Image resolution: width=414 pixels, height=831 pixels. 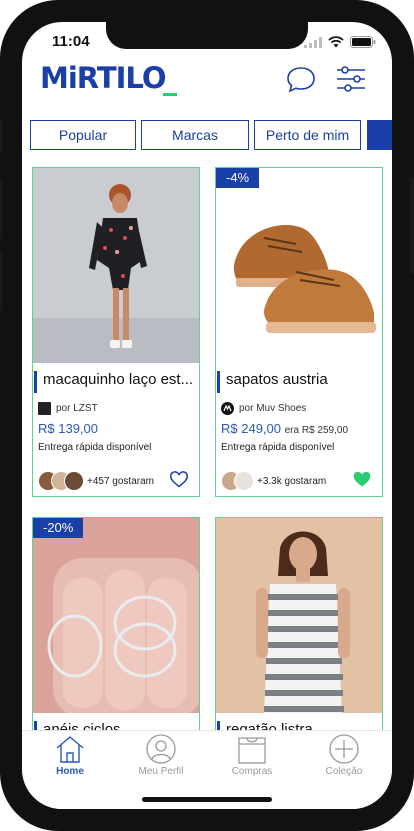 I want to click on chat-icon, so click(x=301, y=79).